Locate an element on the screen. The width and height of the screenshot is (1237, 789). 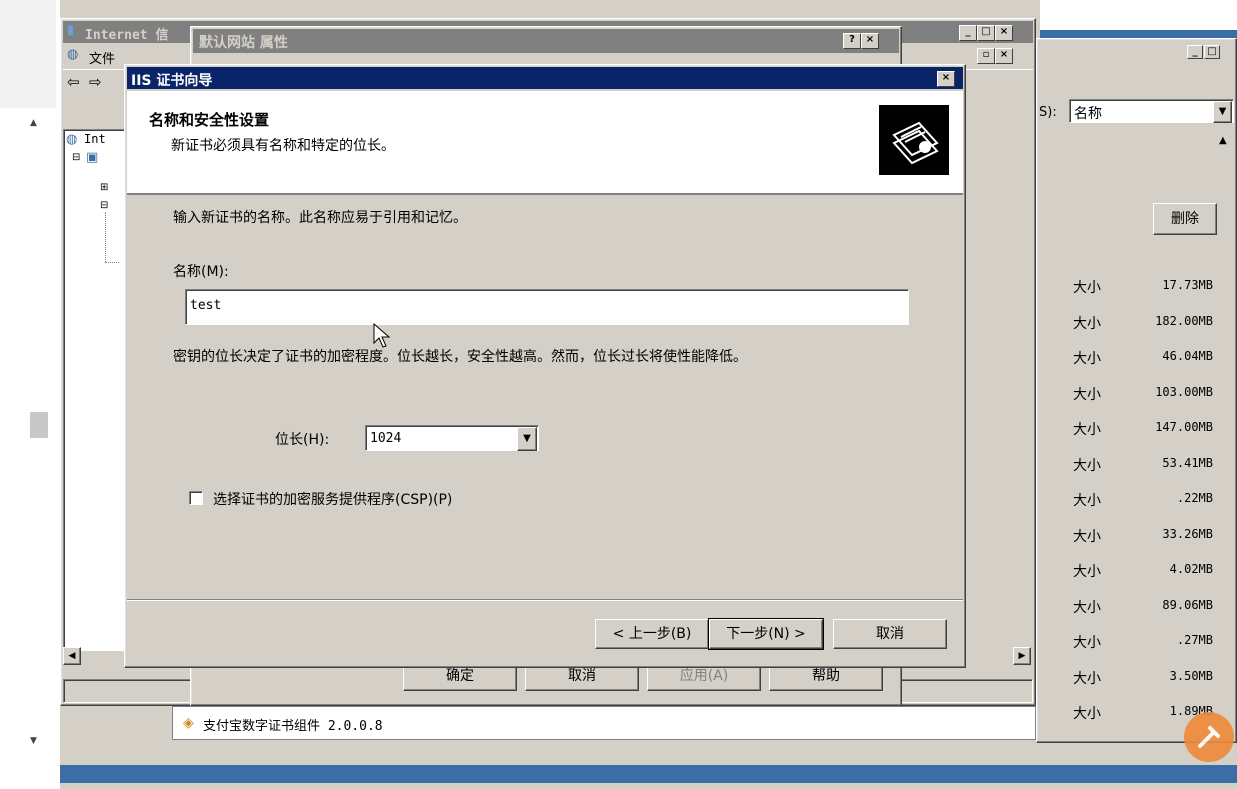
scroll-right-icon: ▶ is located at coordinates (1022, 656).